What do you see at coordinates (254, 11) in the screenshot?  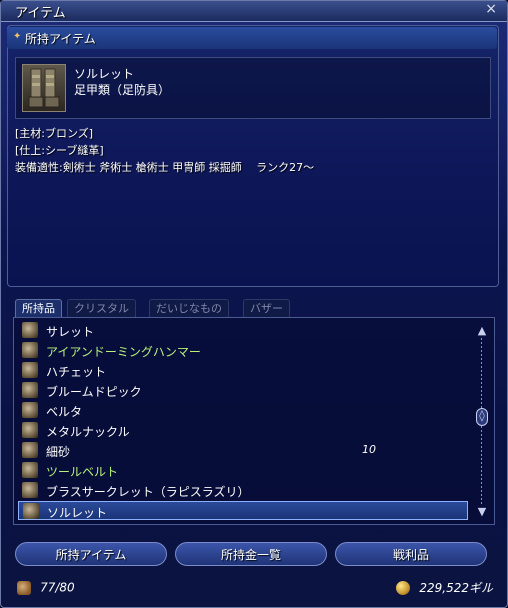 I see `window-titlebar: アイテム ×` at bounding box center [254, 11].